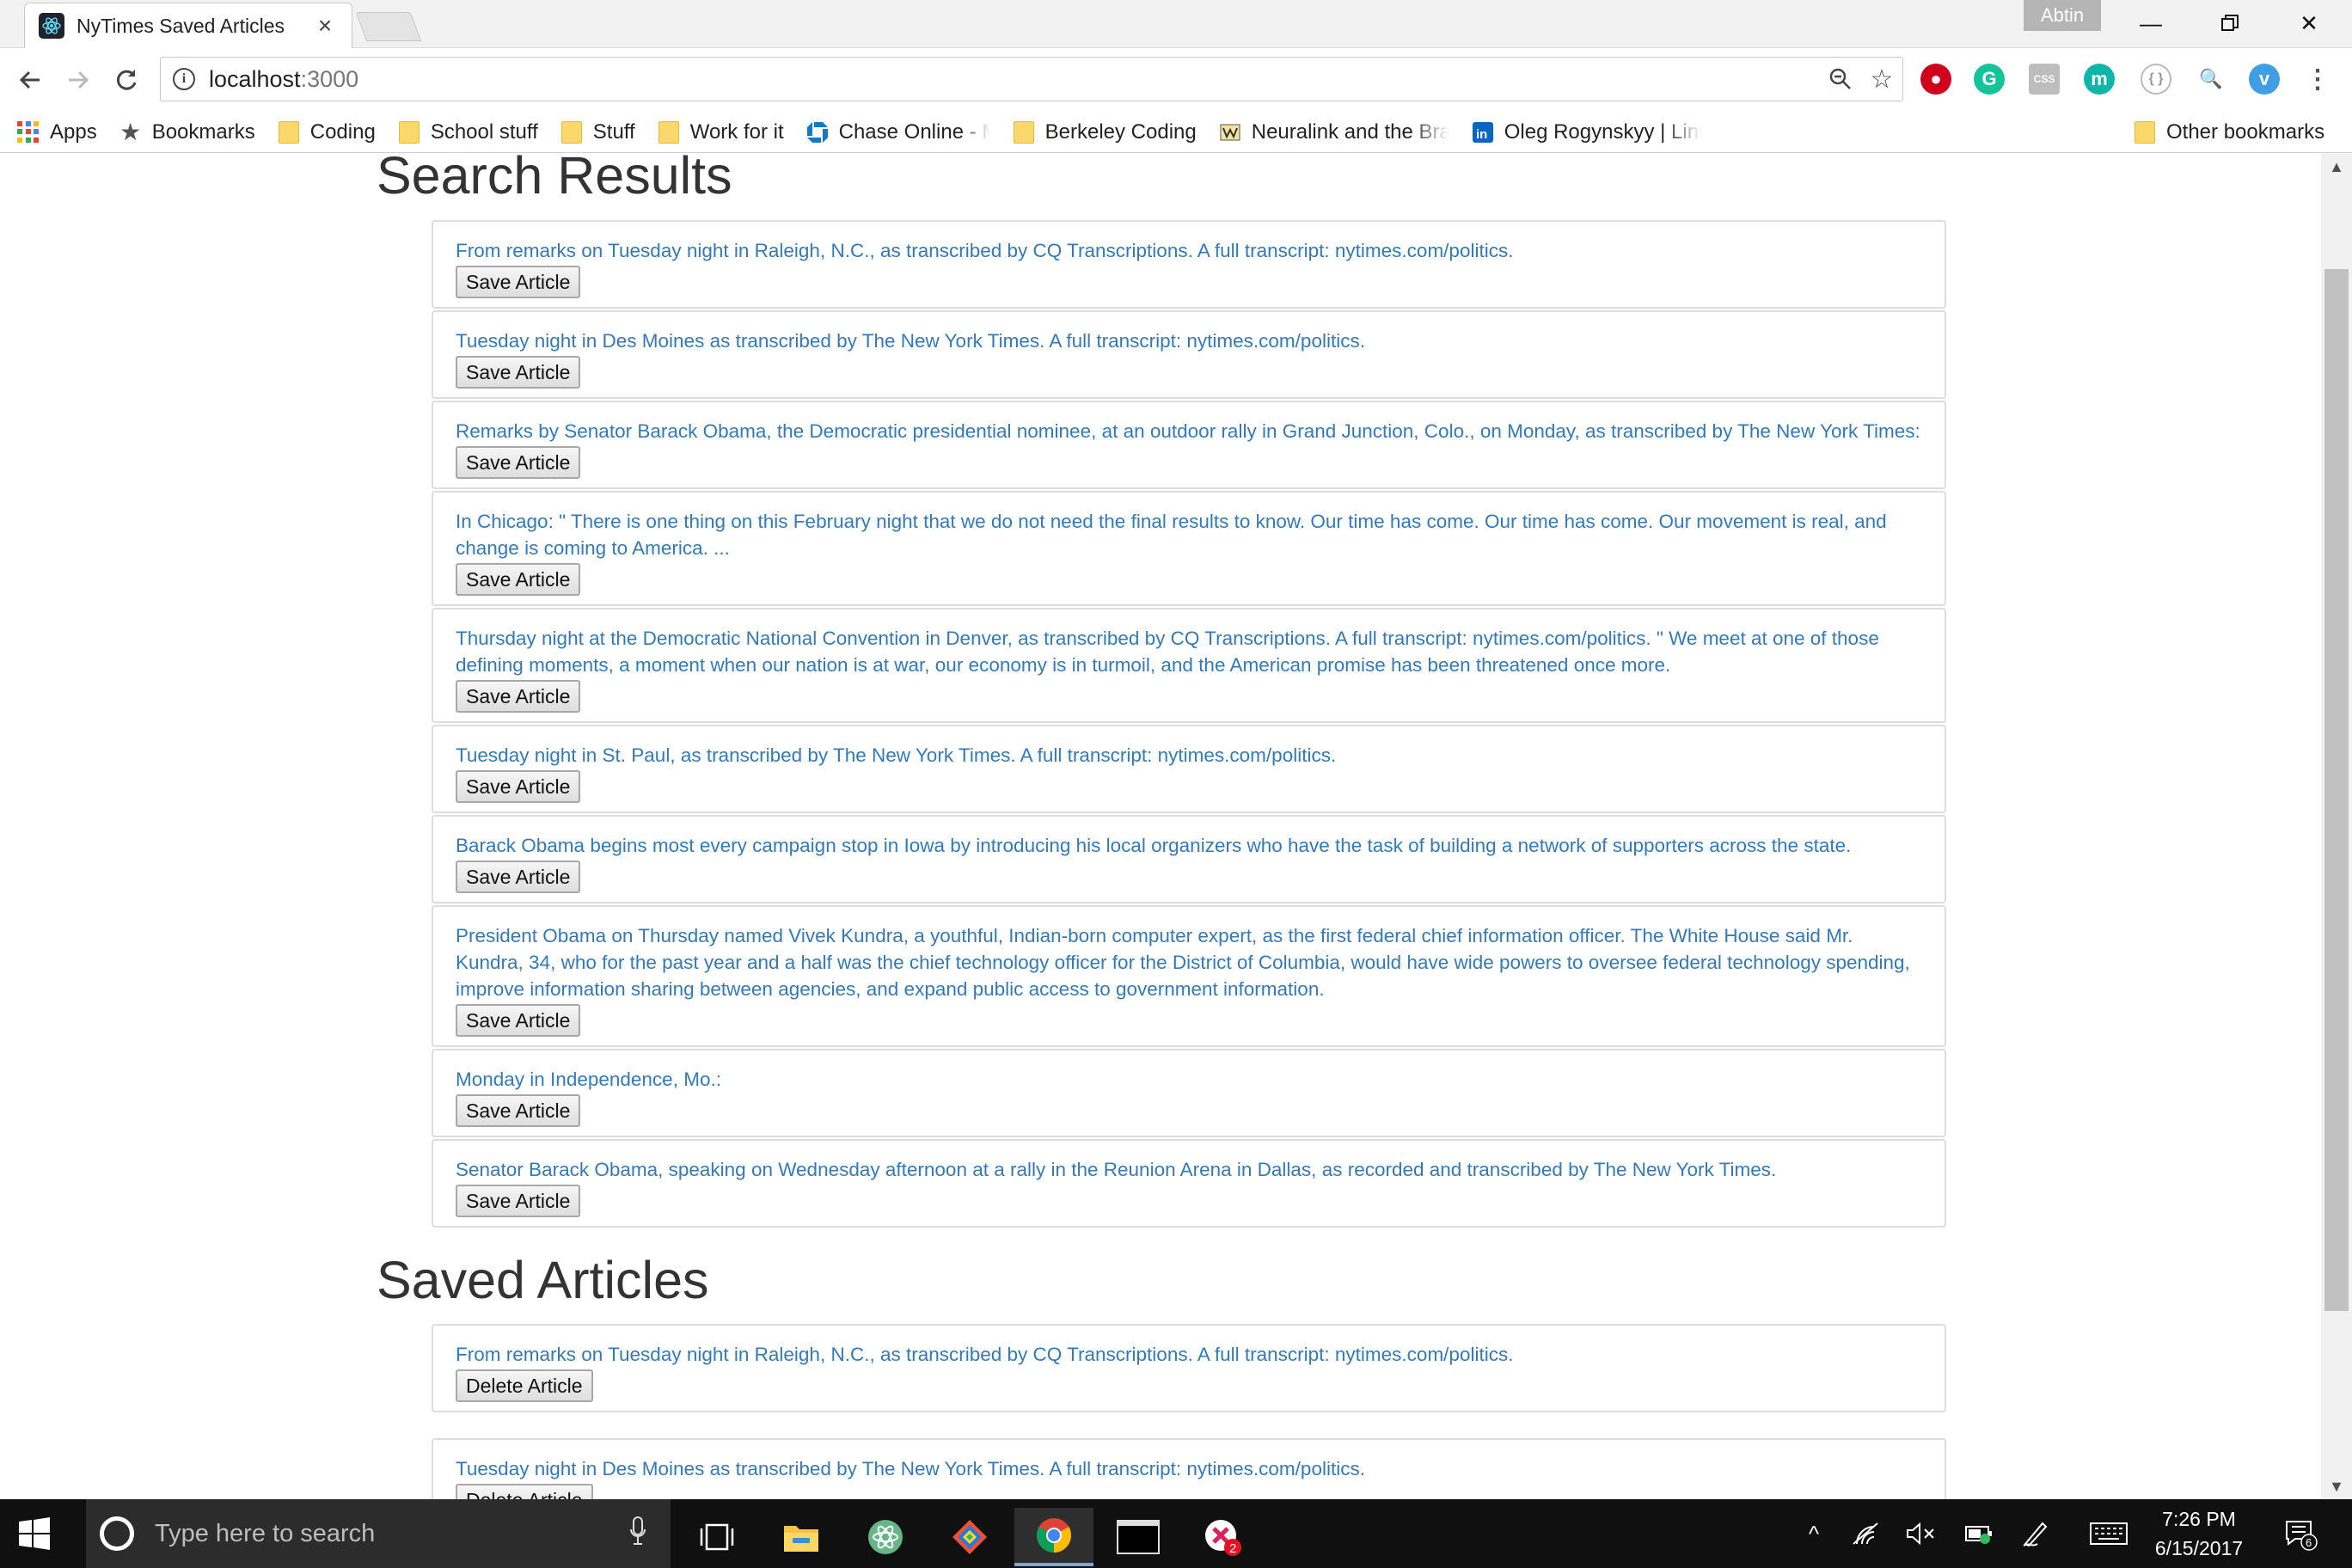  I want to click on atom-editor-icon, so click(885, 1537).